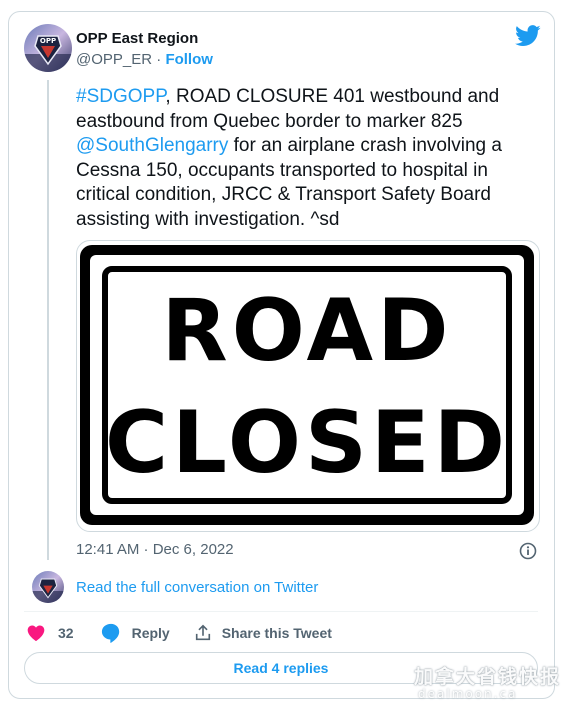 This screenshot has width=565, height=710. I want to click on reply-button: Reply, so click(135, 633).